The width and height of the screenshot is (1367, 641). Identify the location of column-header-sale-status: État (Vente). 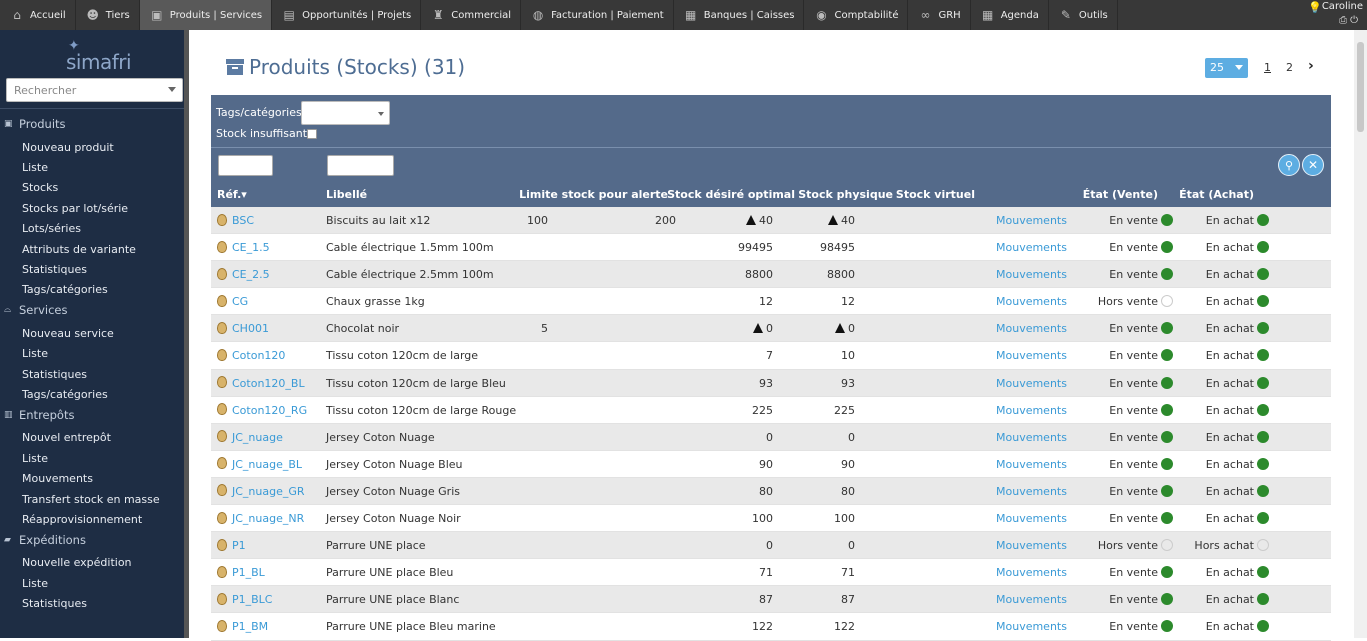
(1120, 194).